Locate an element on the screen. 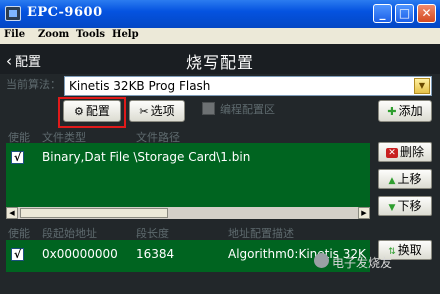  move-down-label: 下移 is located at coordinates (409, 206).